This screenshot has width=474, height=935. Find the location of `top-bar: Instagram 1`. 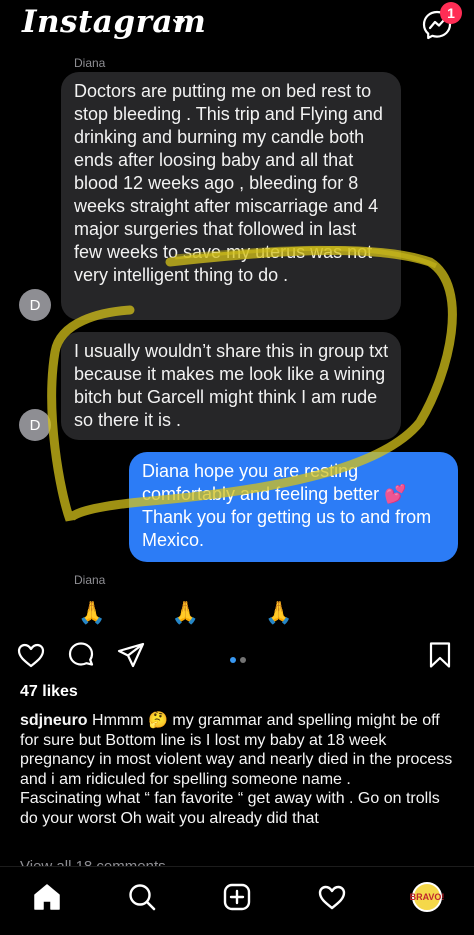

top-bar: Instagram 1 is located at coordinates (237, 26).